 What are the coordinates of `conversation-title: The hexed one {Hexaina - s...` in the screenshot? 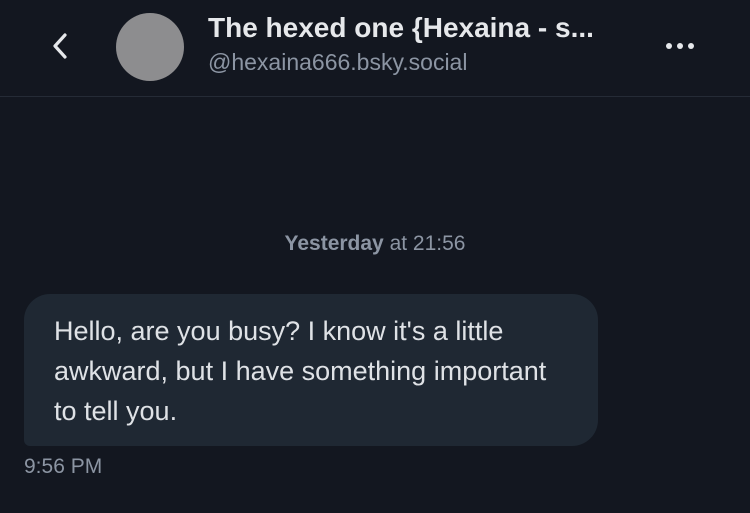 It's located at (428, 28).